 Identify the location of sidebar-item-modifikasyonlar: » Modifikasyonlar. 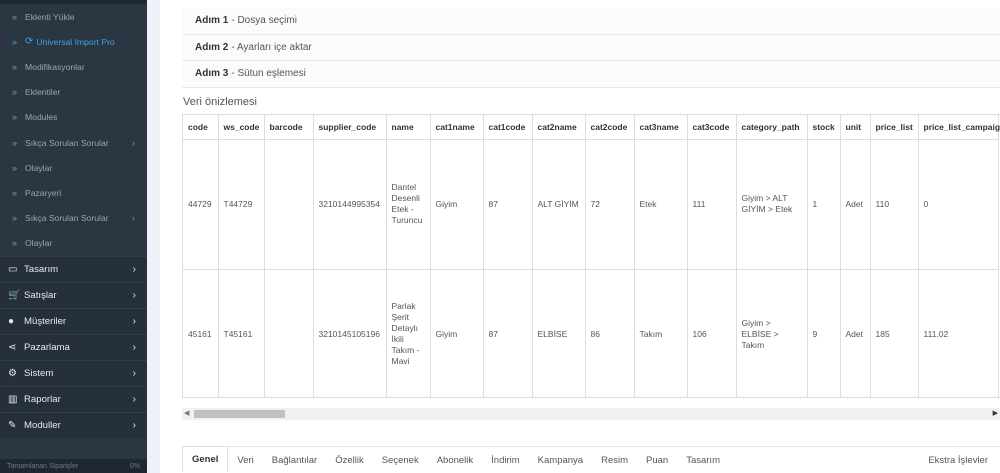
(73, 66).